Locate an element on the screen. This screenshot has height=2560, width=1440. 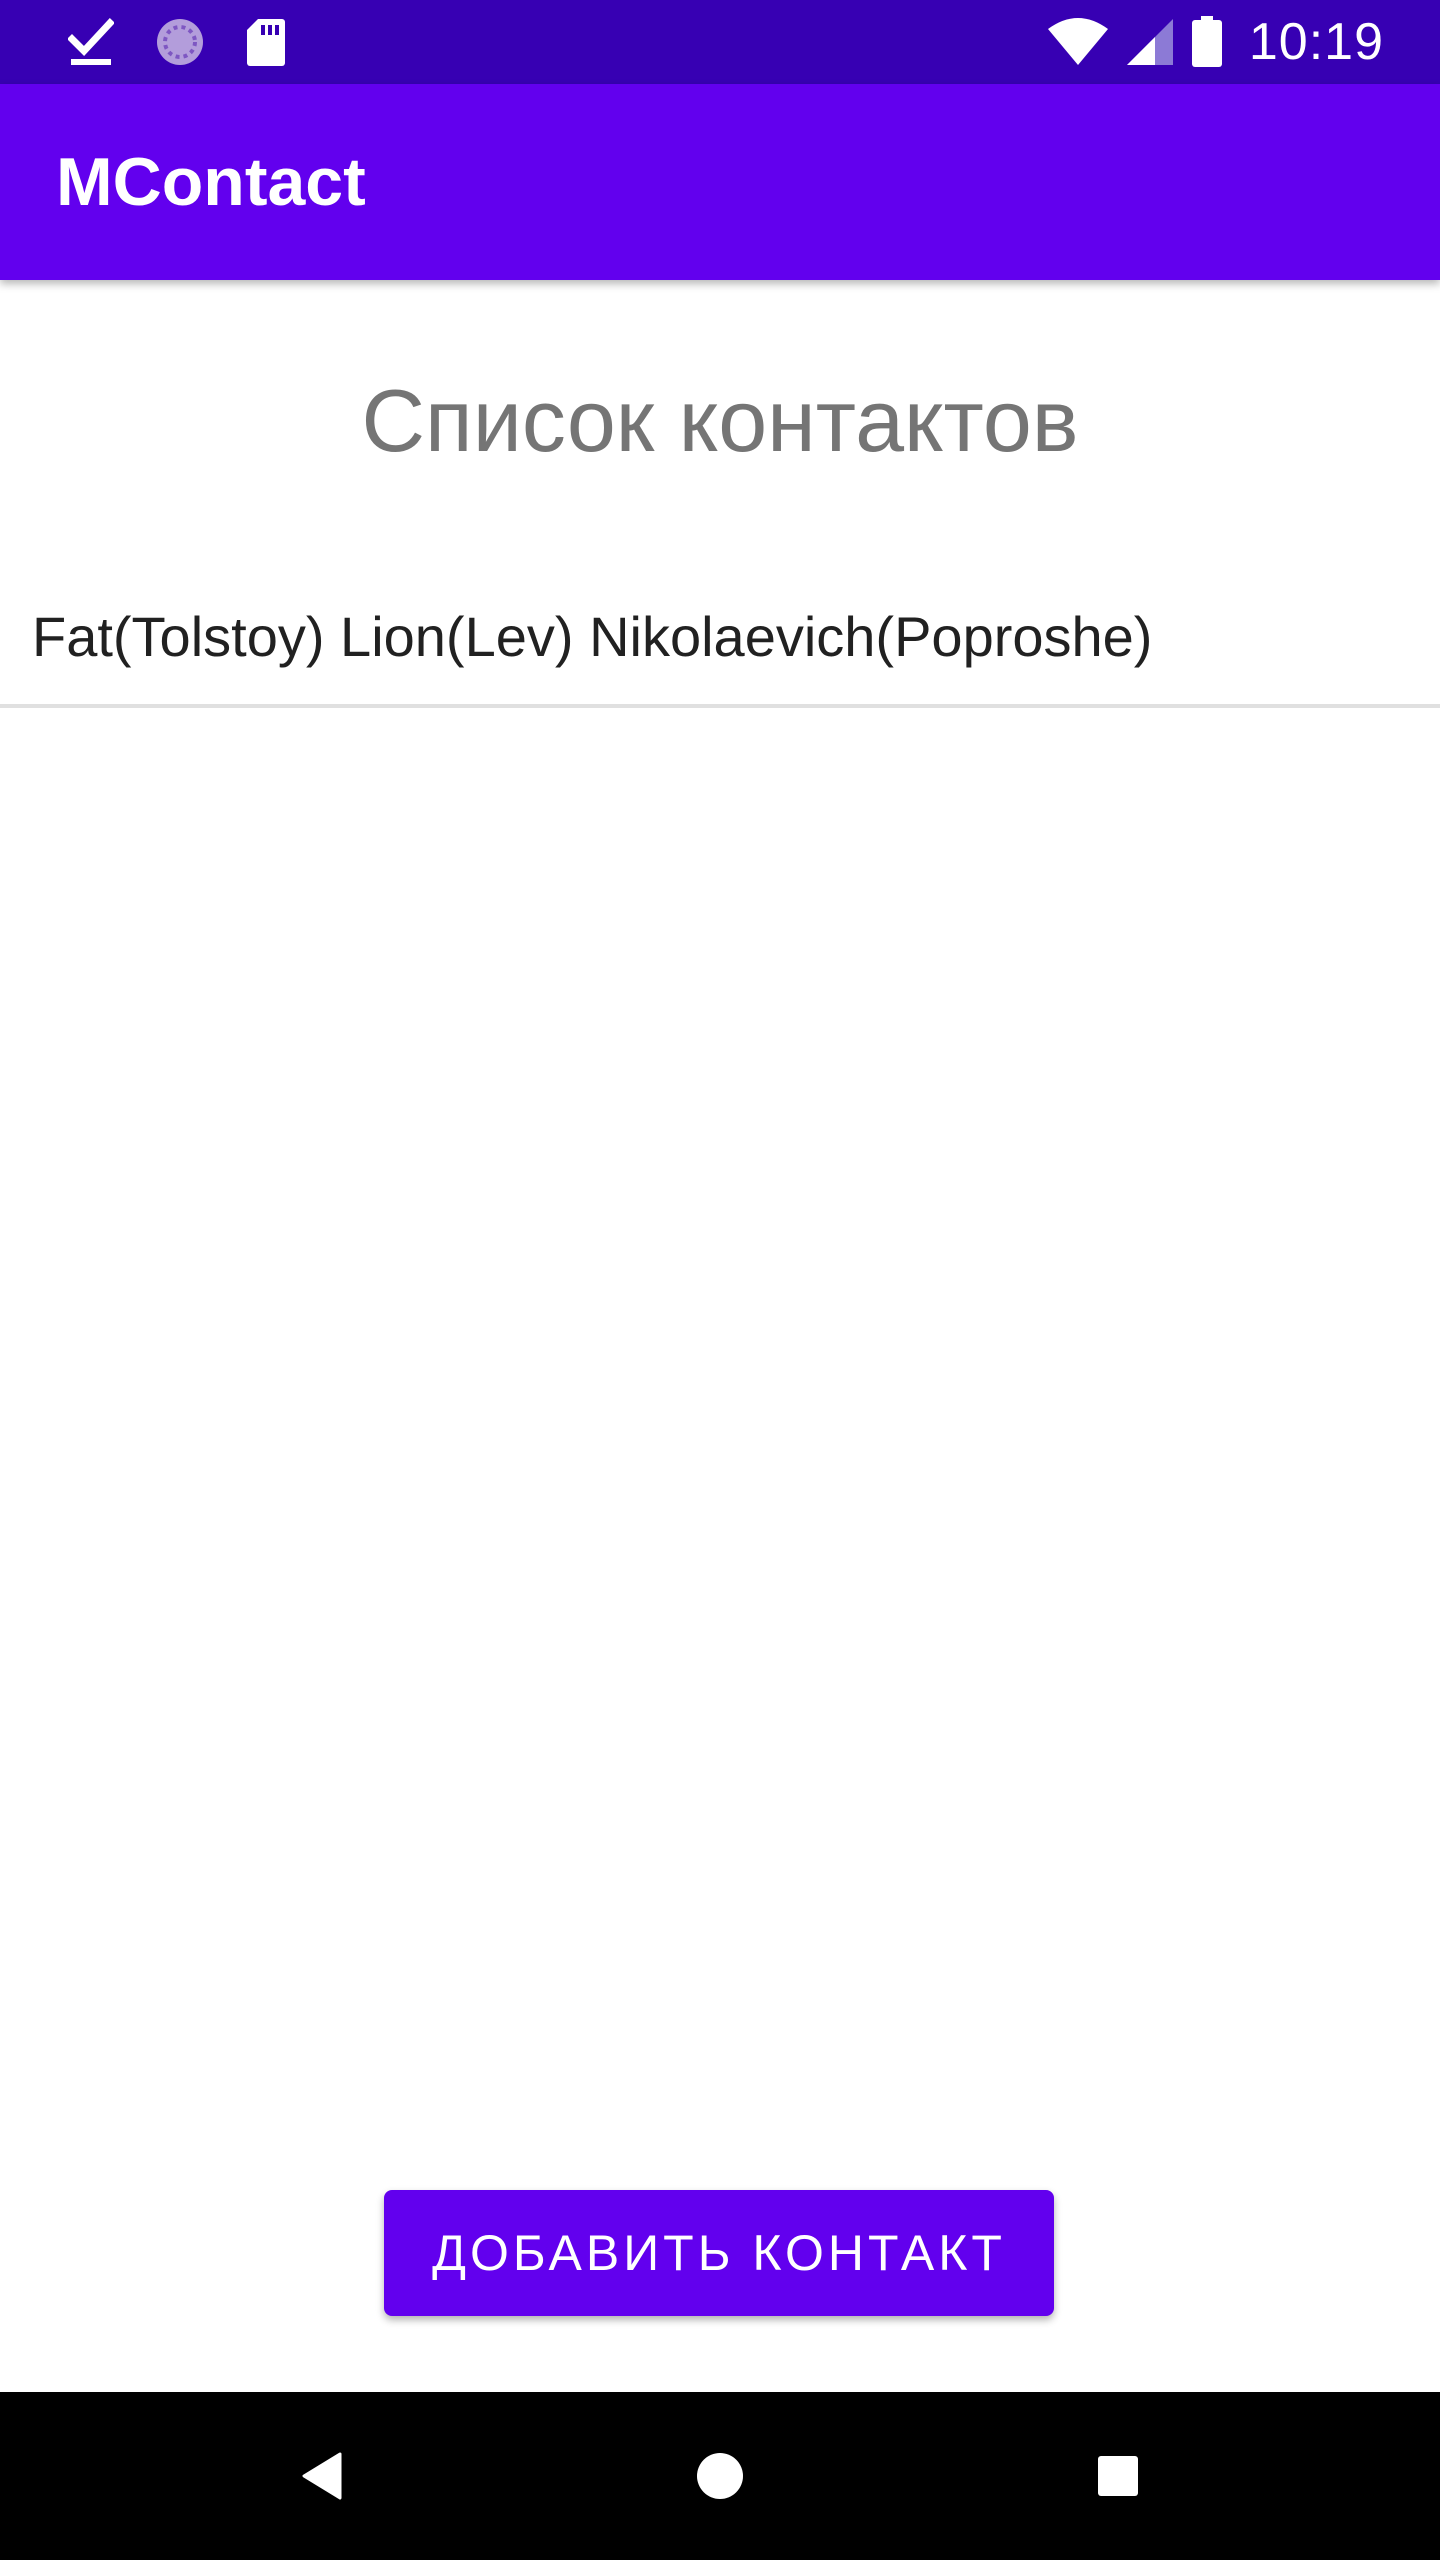
page-title: Список контактов is located at coordinates (720, 420).